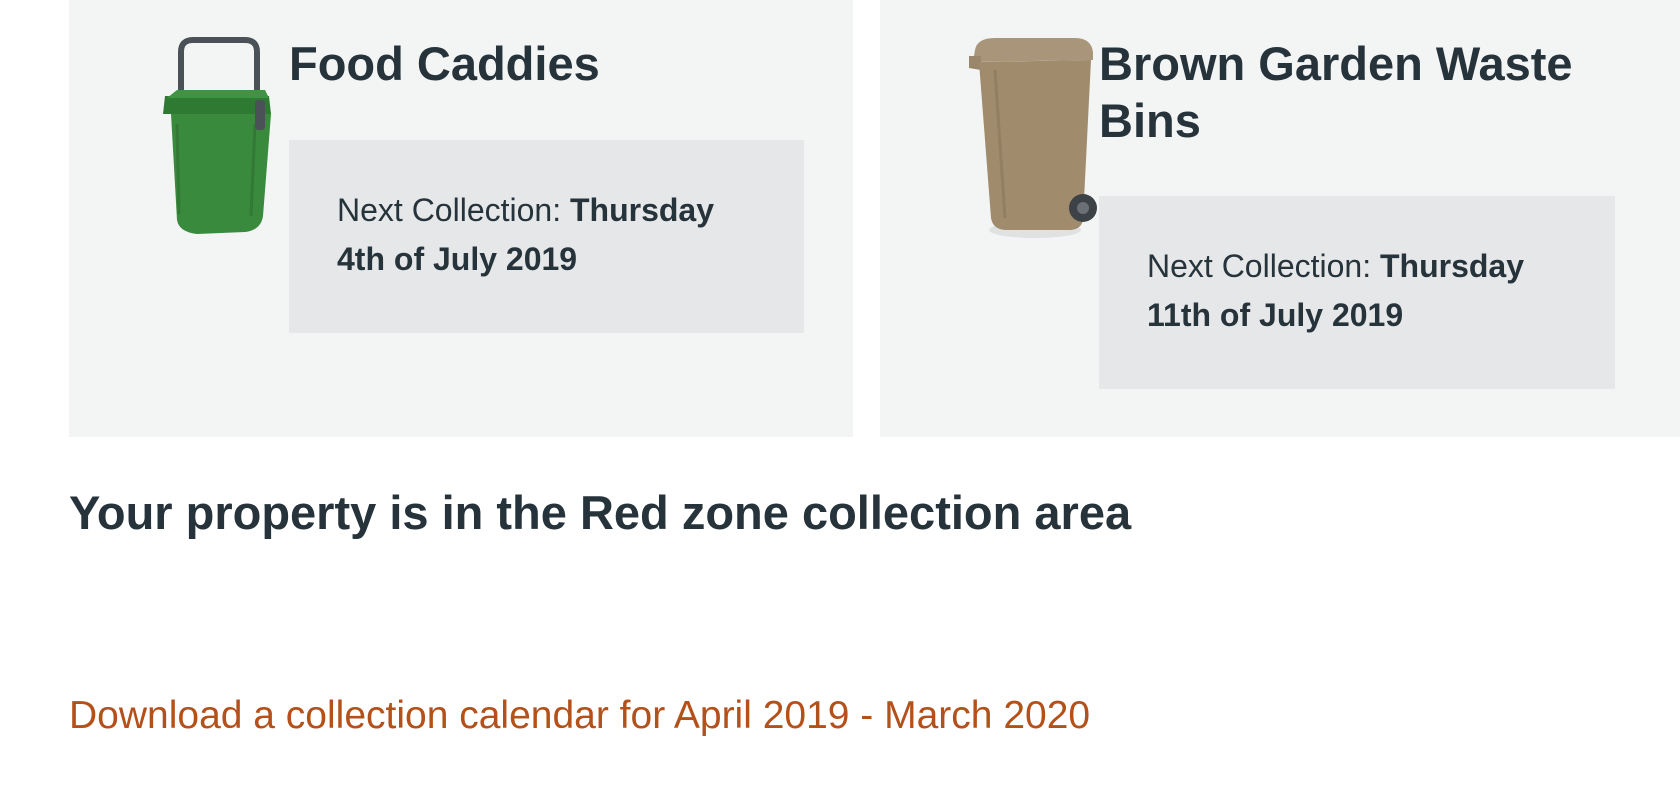  I want to click on brown-wheelie-bin-icon, so click(1033, 138).